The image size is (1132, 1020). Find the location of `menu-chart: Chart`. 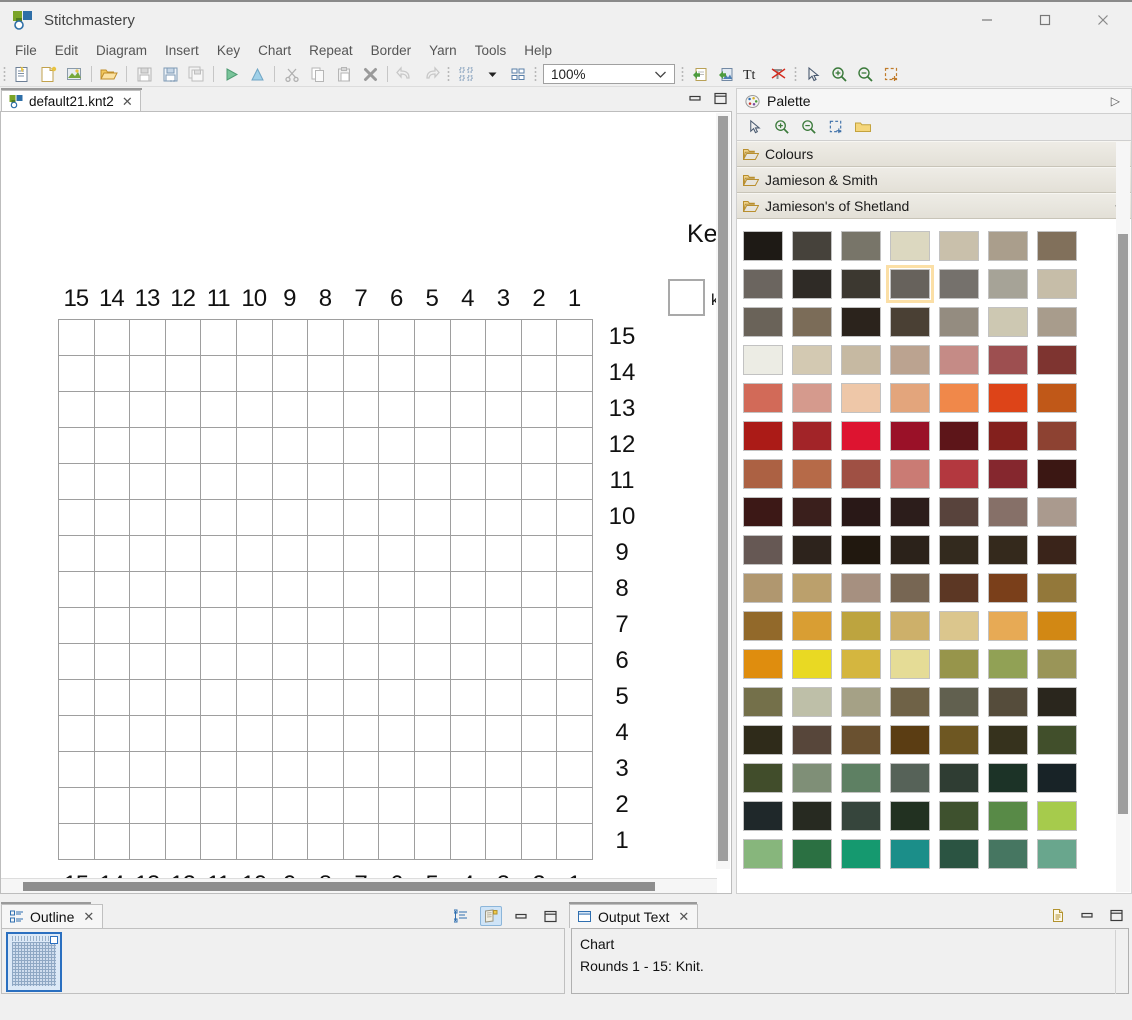

menu-chart: Chart is located at coordinates (274, 50).